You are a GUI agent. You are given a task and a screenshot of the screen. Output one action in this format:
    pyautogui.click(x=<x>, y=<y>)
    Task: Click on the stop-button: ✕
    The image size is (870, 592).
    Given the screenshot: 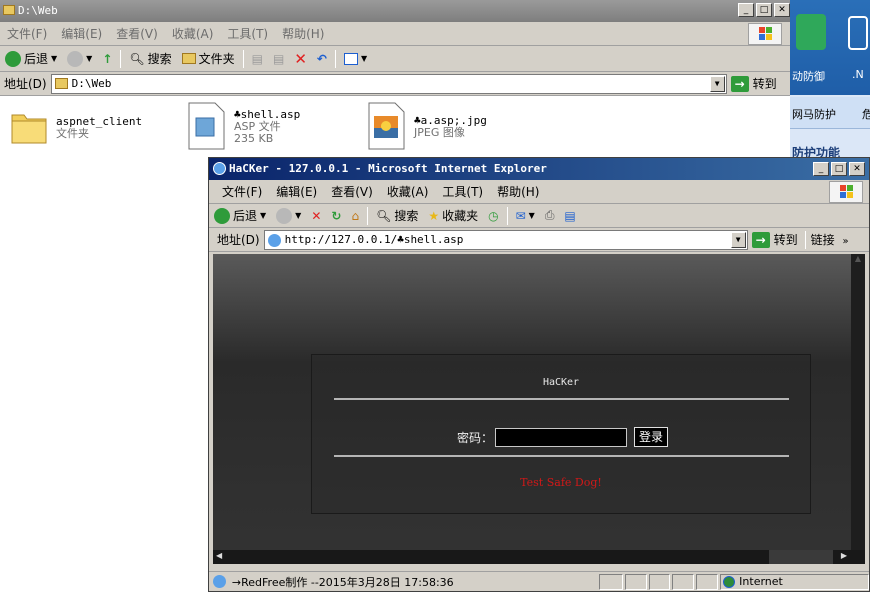 What is the action you would take?
    pyautogui.click(x=316, y=216)
    